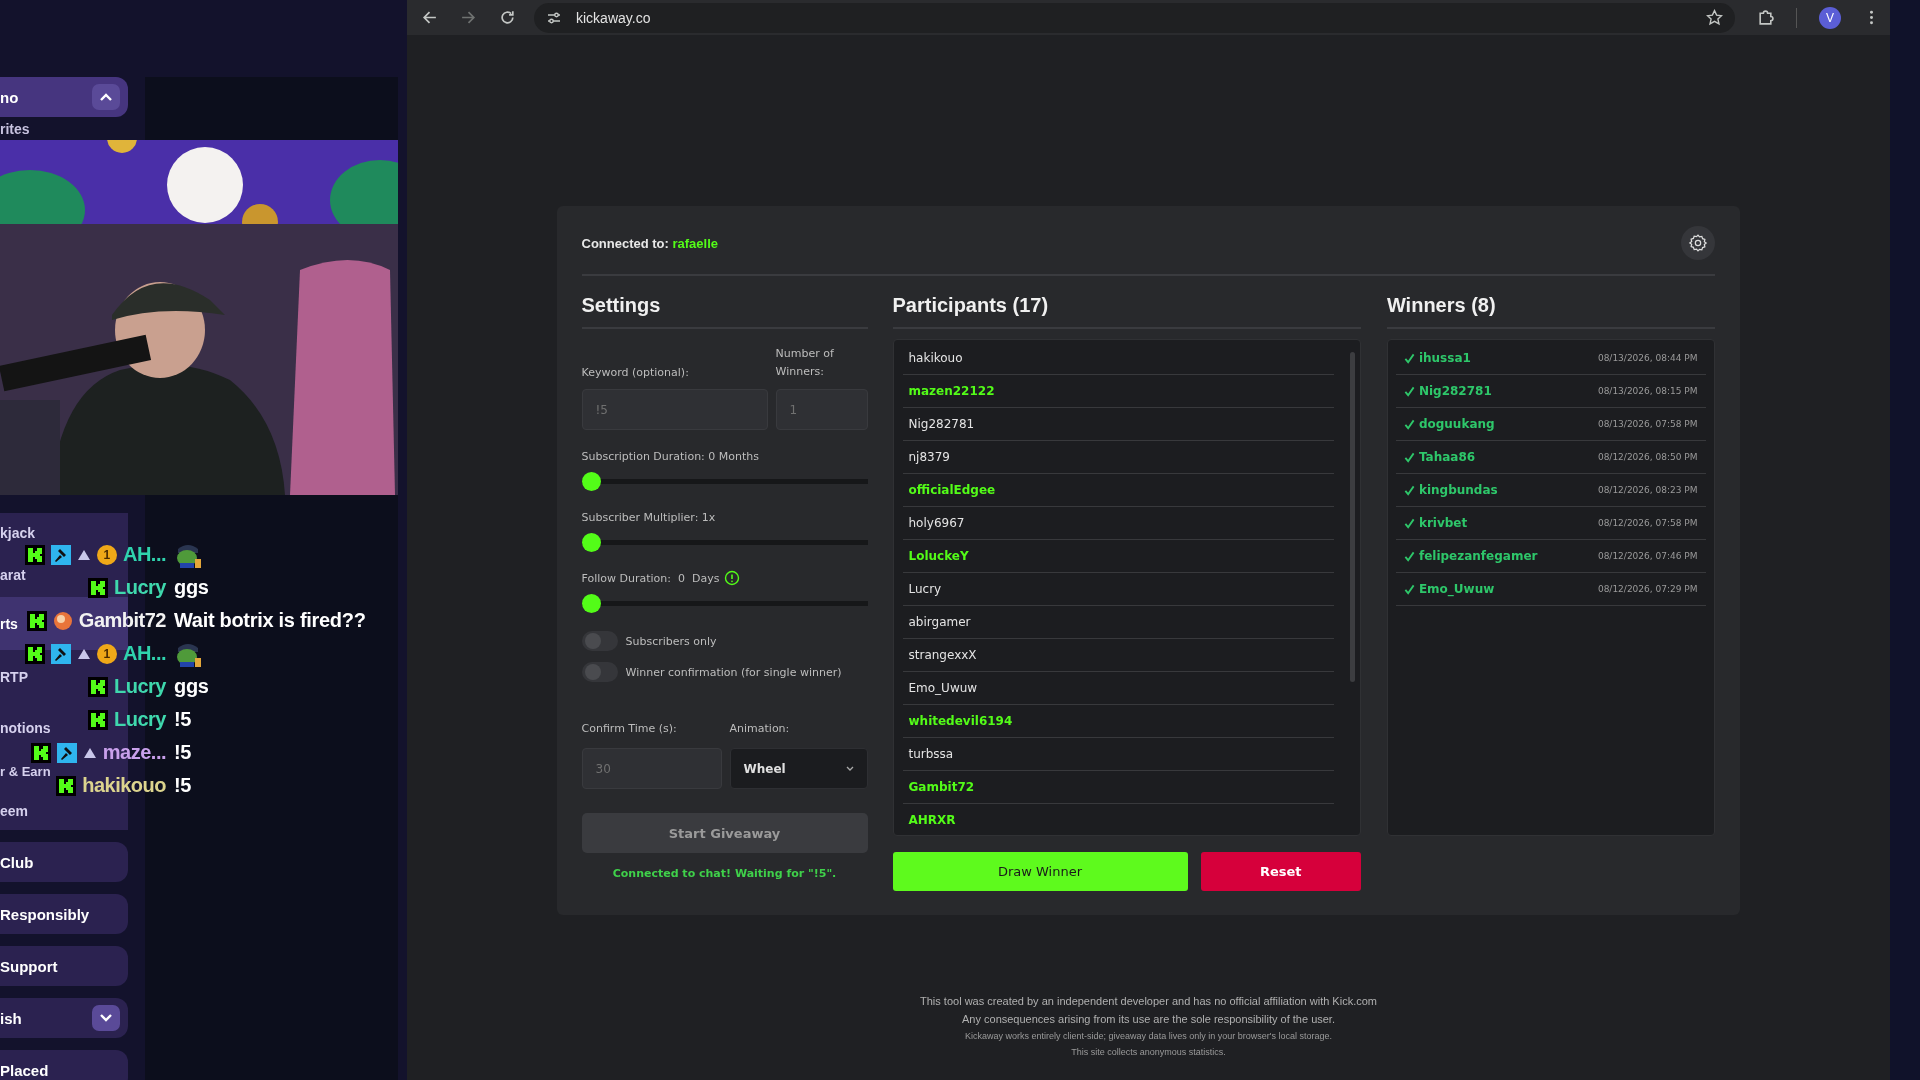 This screenshot has width=1920, height=1080. Describe the element at coordinates (1118, 556) in the screenshot. I see `participant-name: LoluckeY` at that location.